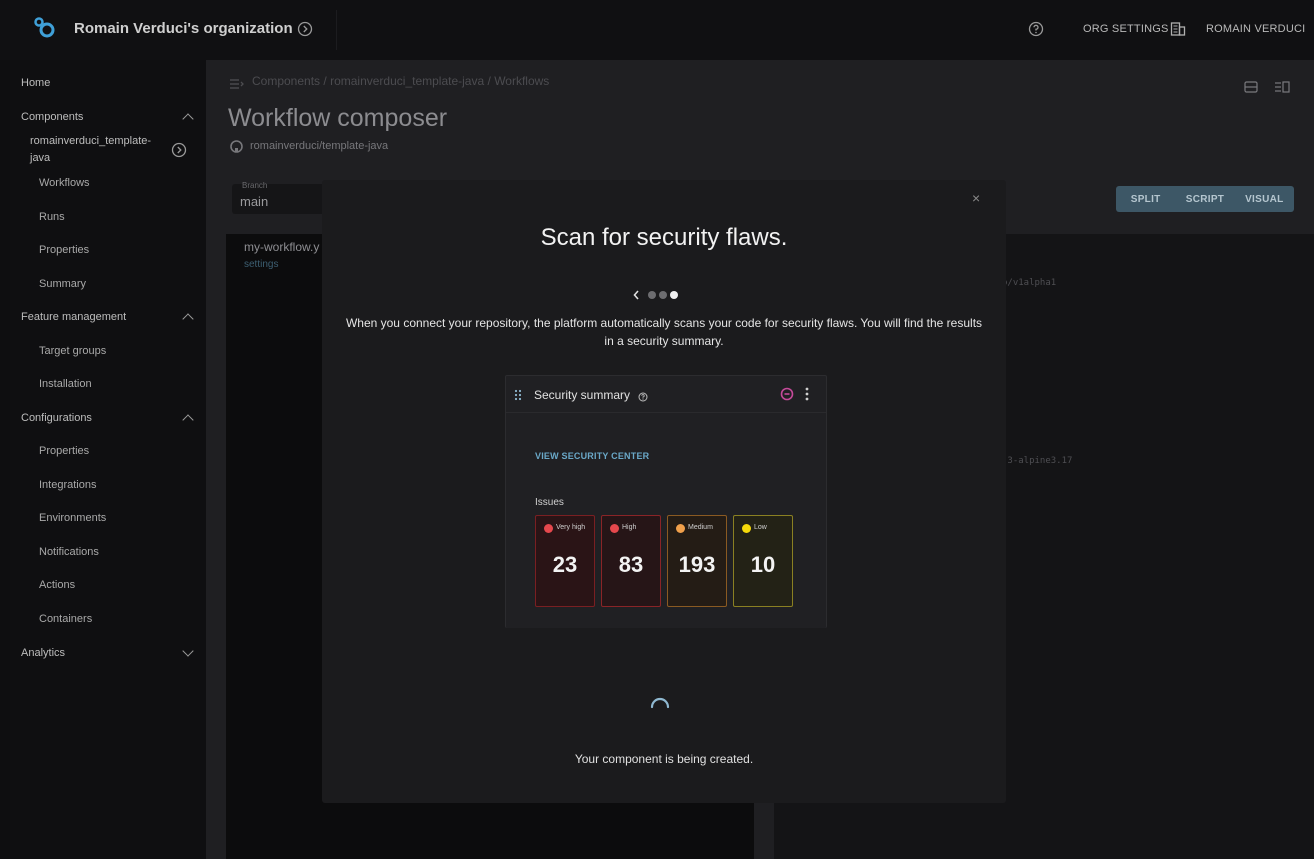  Describe the element at coordinates (35, 83) in the screenshot. I see `sidebar-item-home: Home` at that location.